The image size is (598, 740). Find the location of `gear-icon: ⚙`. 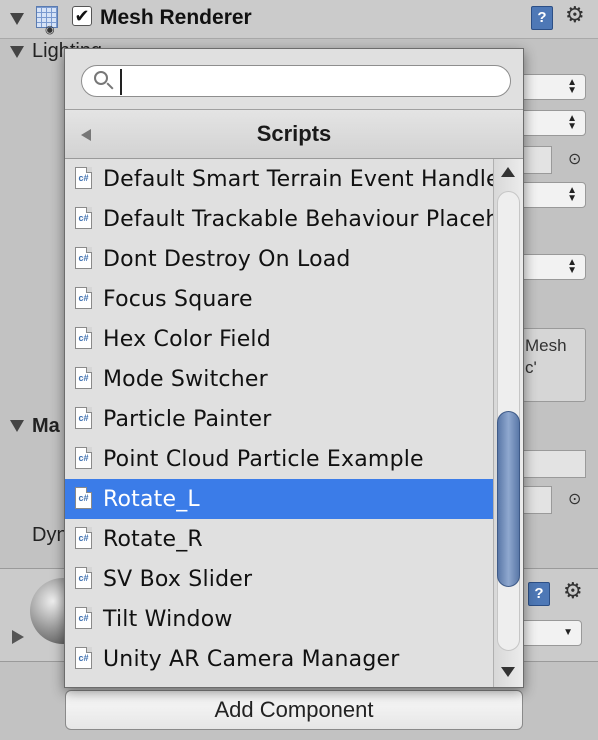

gear-icon: ⚙ is located at coordinates (575, 15).